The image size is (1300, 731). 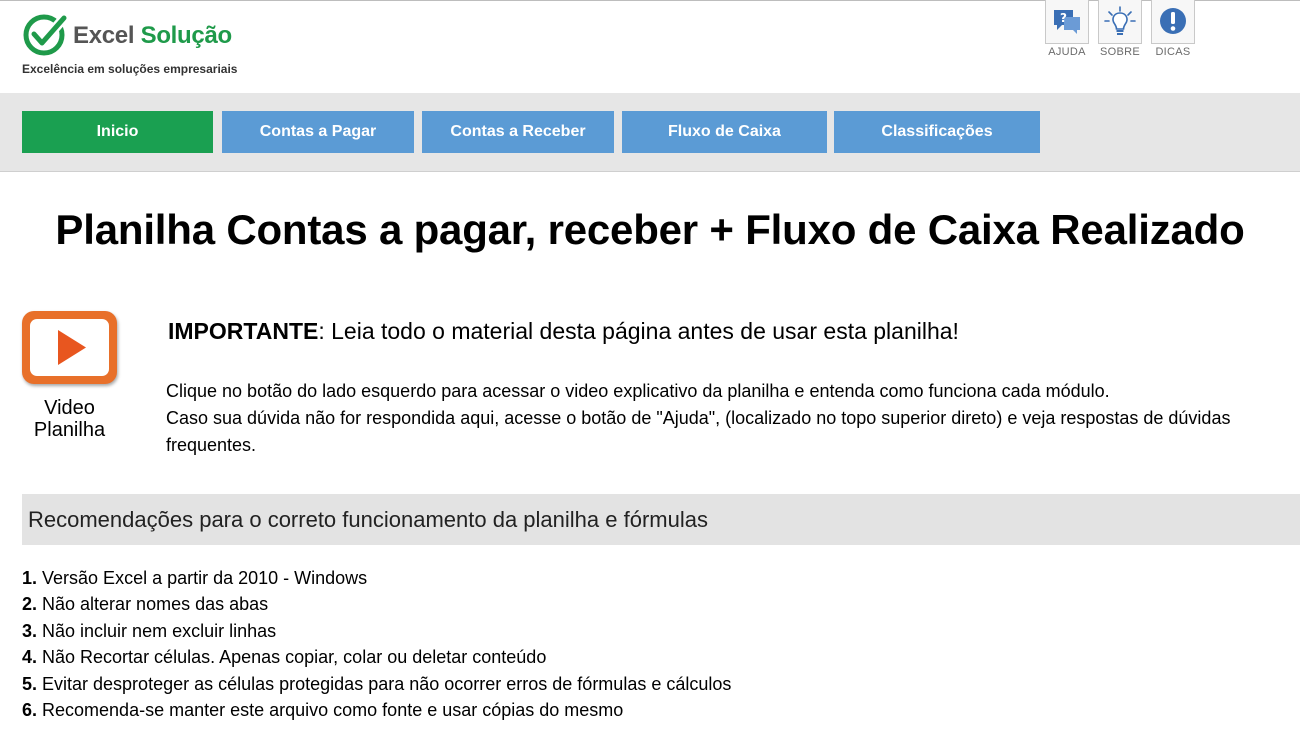 I want to click on help-box: ?, so click(x=1067, y=22).